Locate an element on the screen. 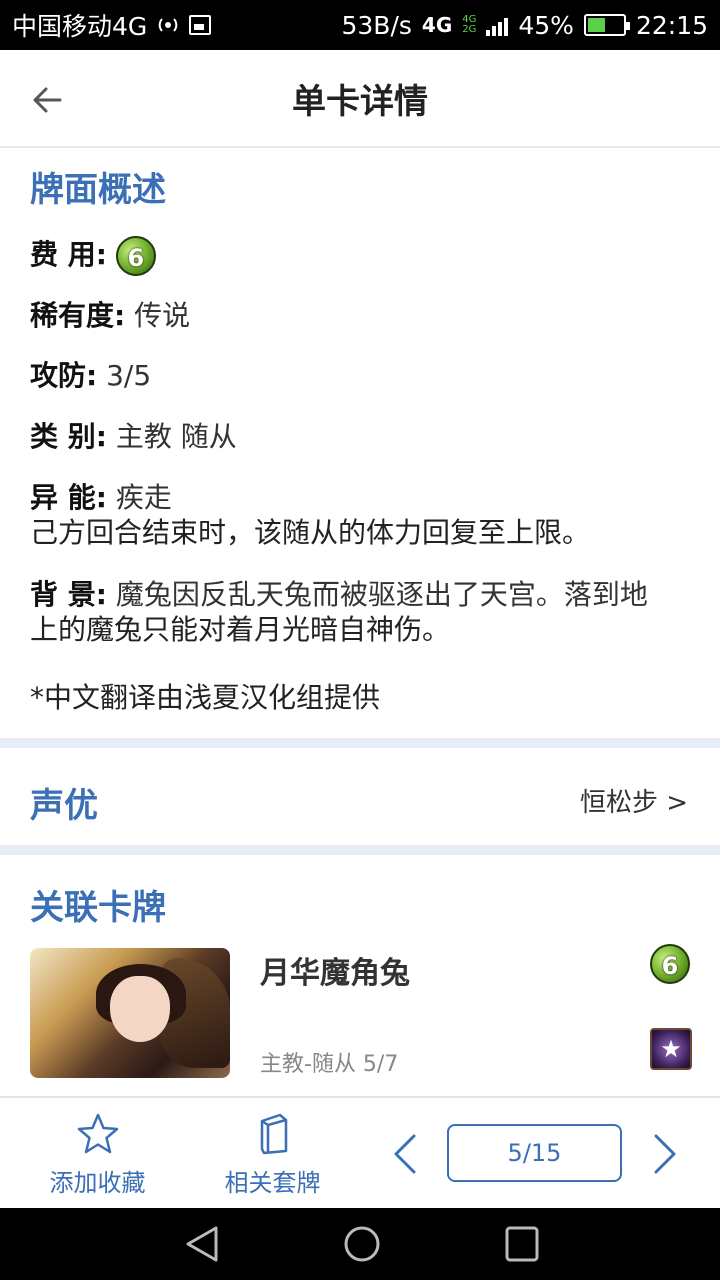 Image resolution: width=720 pixels, height=1280 pixels. deck-icon is located at coordinates (273, 1133).